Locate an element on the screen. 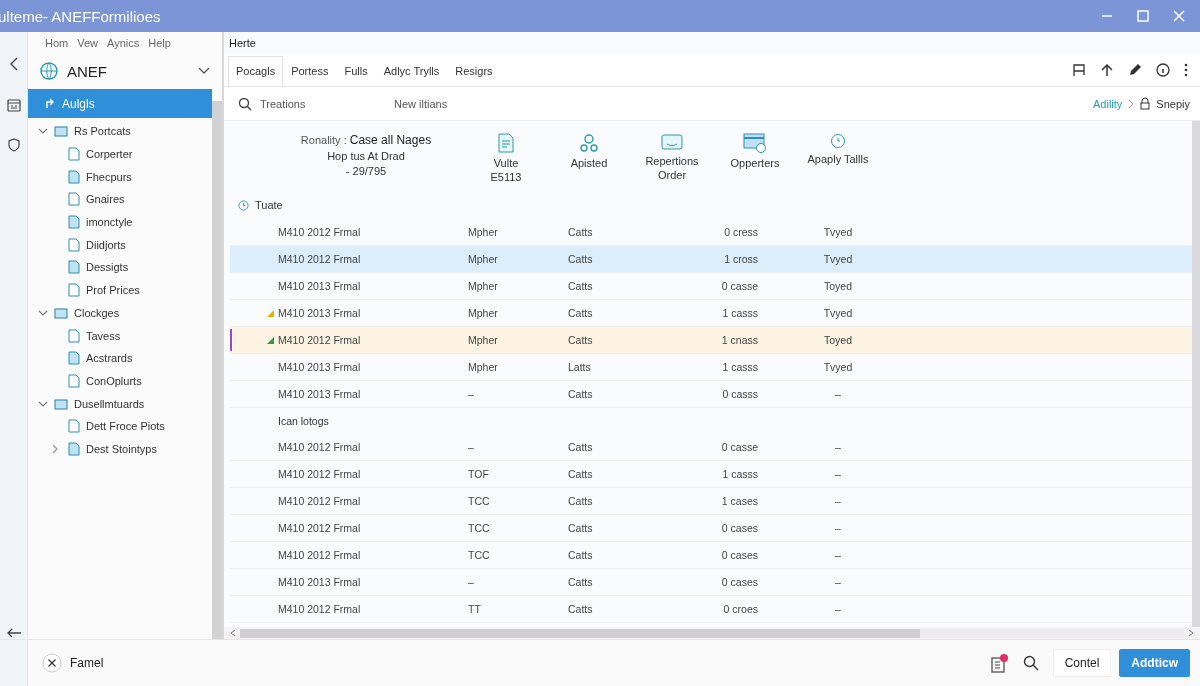 The height and width of the screenshot is (686, 1200). table-cell-text: 0 casse is located at coordinates (739, 286).